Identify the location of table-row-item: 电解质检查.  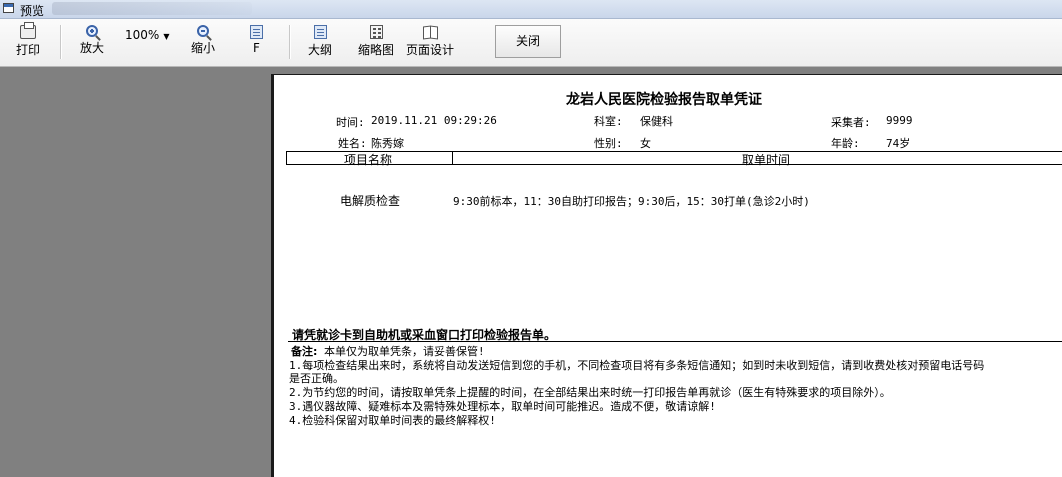
(370, 201).